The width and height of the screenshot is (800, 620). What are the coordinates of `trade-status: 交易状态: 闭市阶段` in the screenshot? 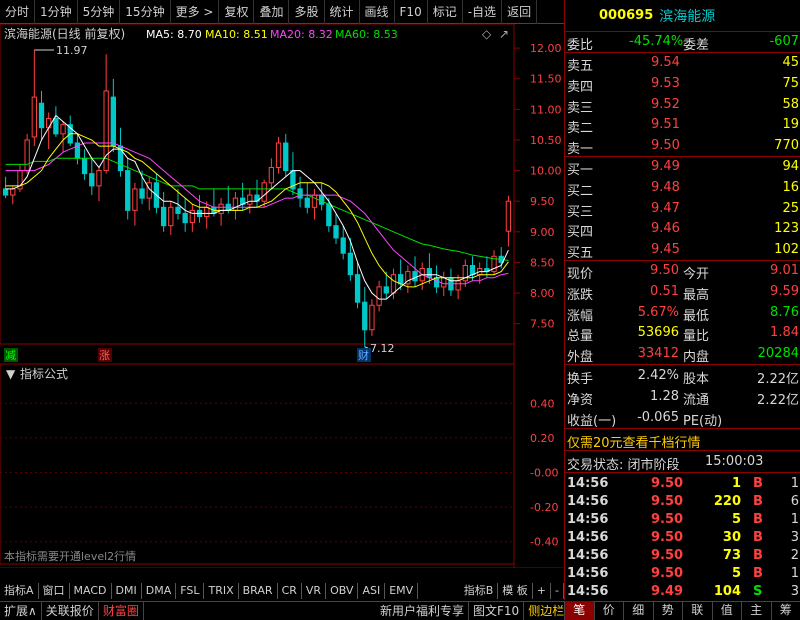 It's located at (623, 465).